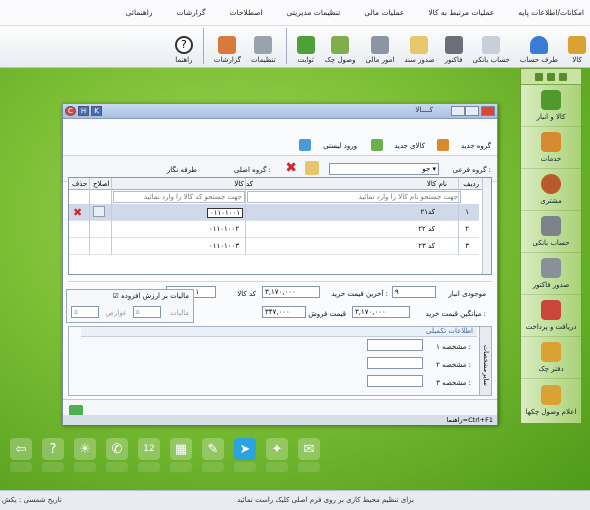 This screenshot has width=590, height=510. Describe the element at coordinates (380, 45) in the screenshot. I see `toolbar-finance-button: امور مالی` at that location.